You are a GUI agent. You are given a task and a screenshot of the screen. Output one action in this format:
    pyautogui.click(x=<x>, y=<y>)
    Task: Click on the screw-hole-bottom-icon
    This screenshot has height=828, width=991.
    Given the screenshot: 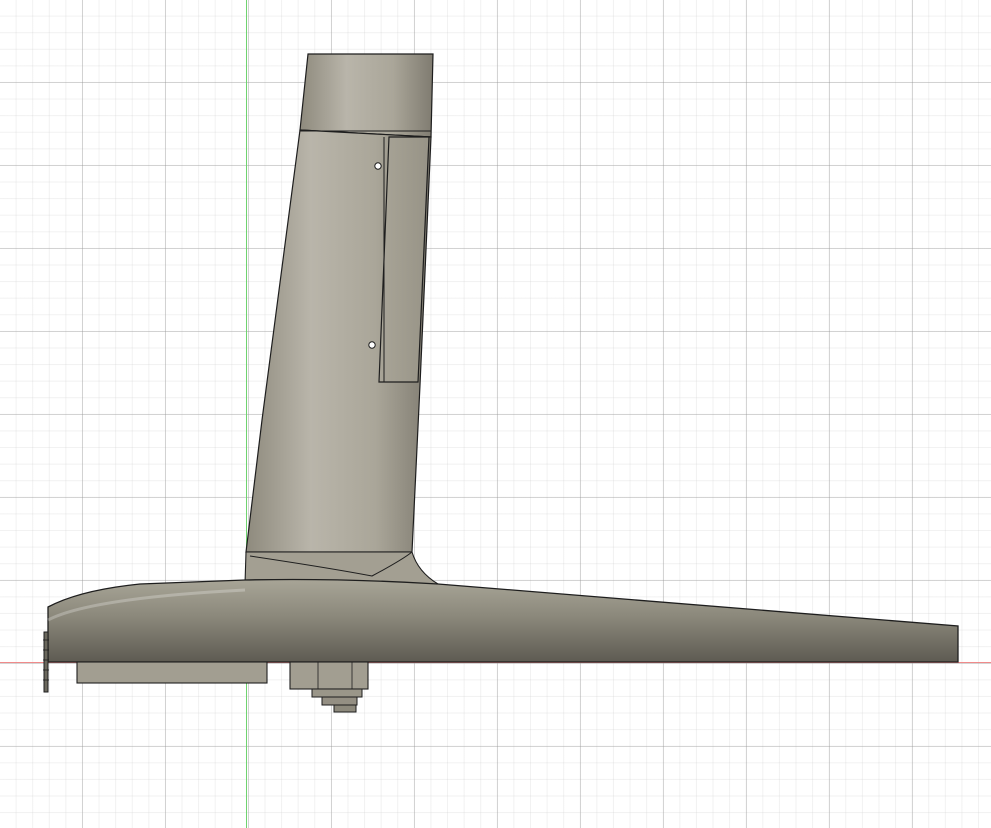 What is the action you would take?
    pyautogui.click(x=372, y=345)
    